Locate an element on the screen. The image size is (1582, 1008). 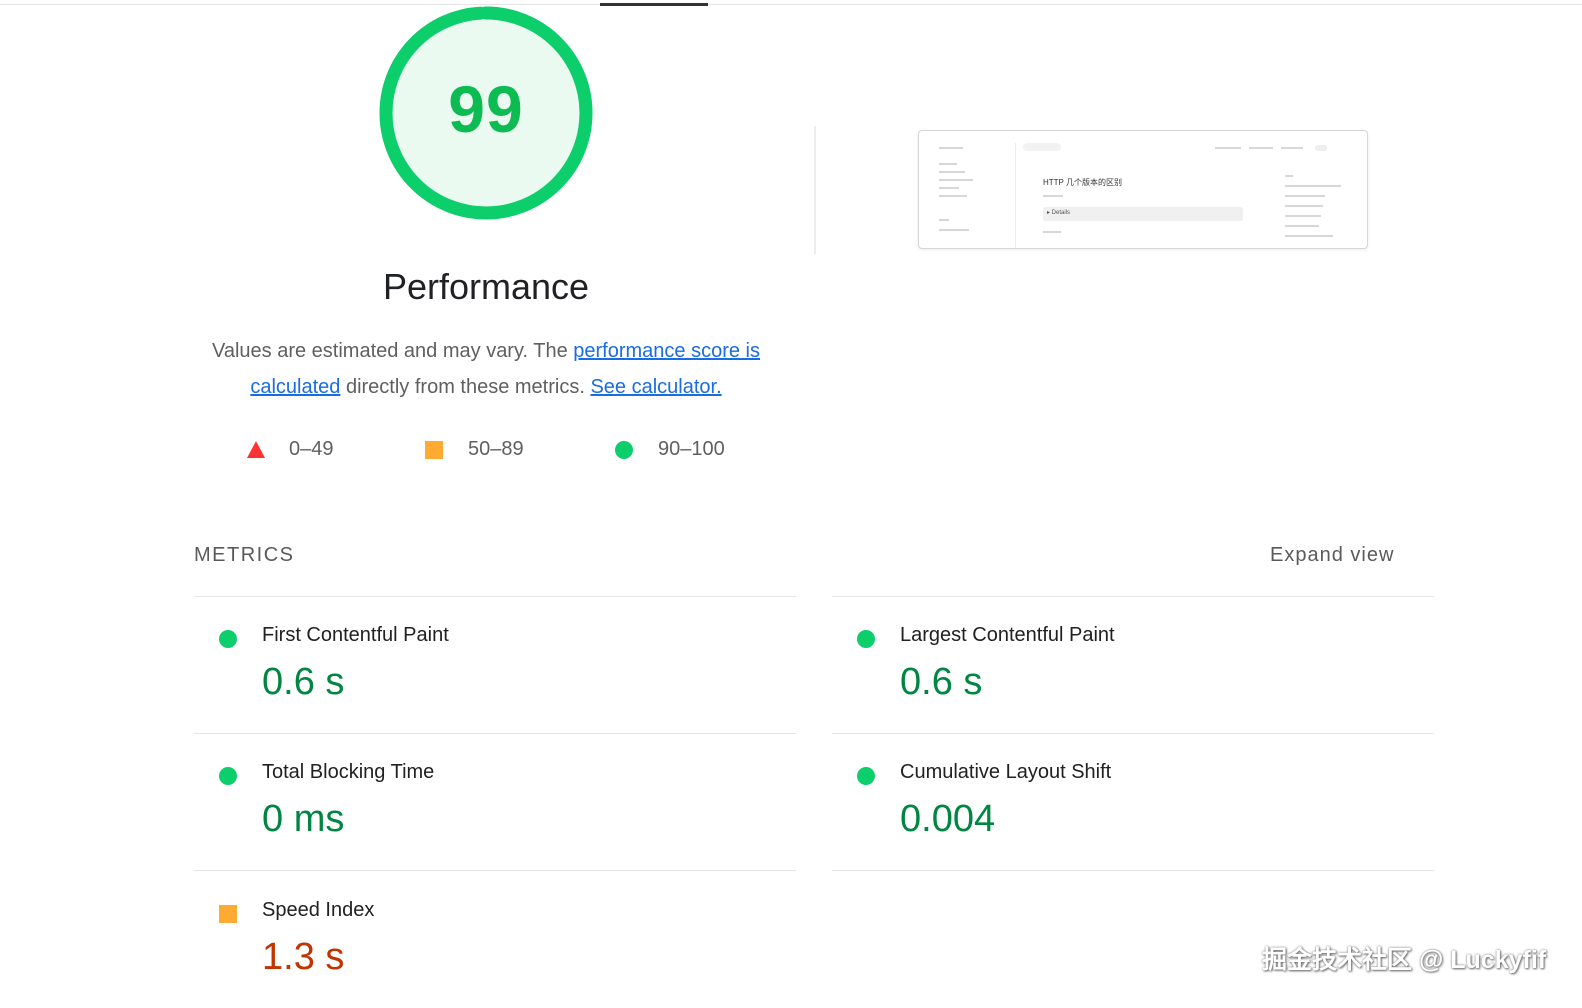
thumbnail-search is located at coordinates (1042, 147).